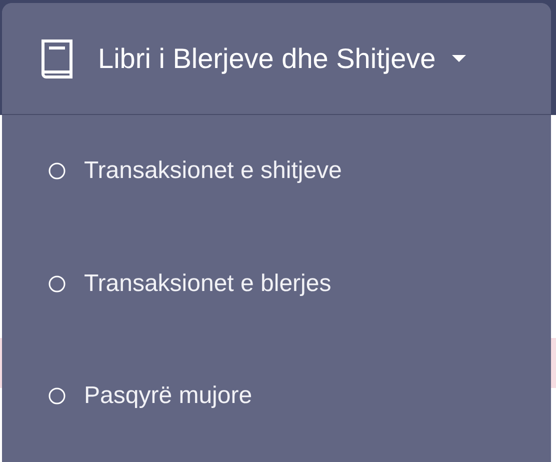 Image resolution: width=556 pixels, height=462 pixels. I want to click on book-icon, so click(57, 58).